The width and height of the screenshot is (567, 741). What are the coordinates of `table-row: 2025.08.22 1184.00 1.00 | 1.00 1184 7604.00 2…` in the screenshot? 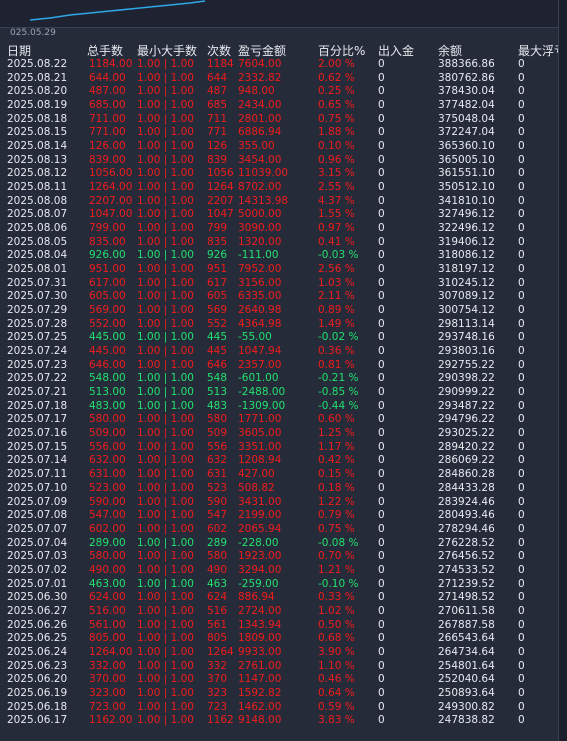 It's located at (283, 65).